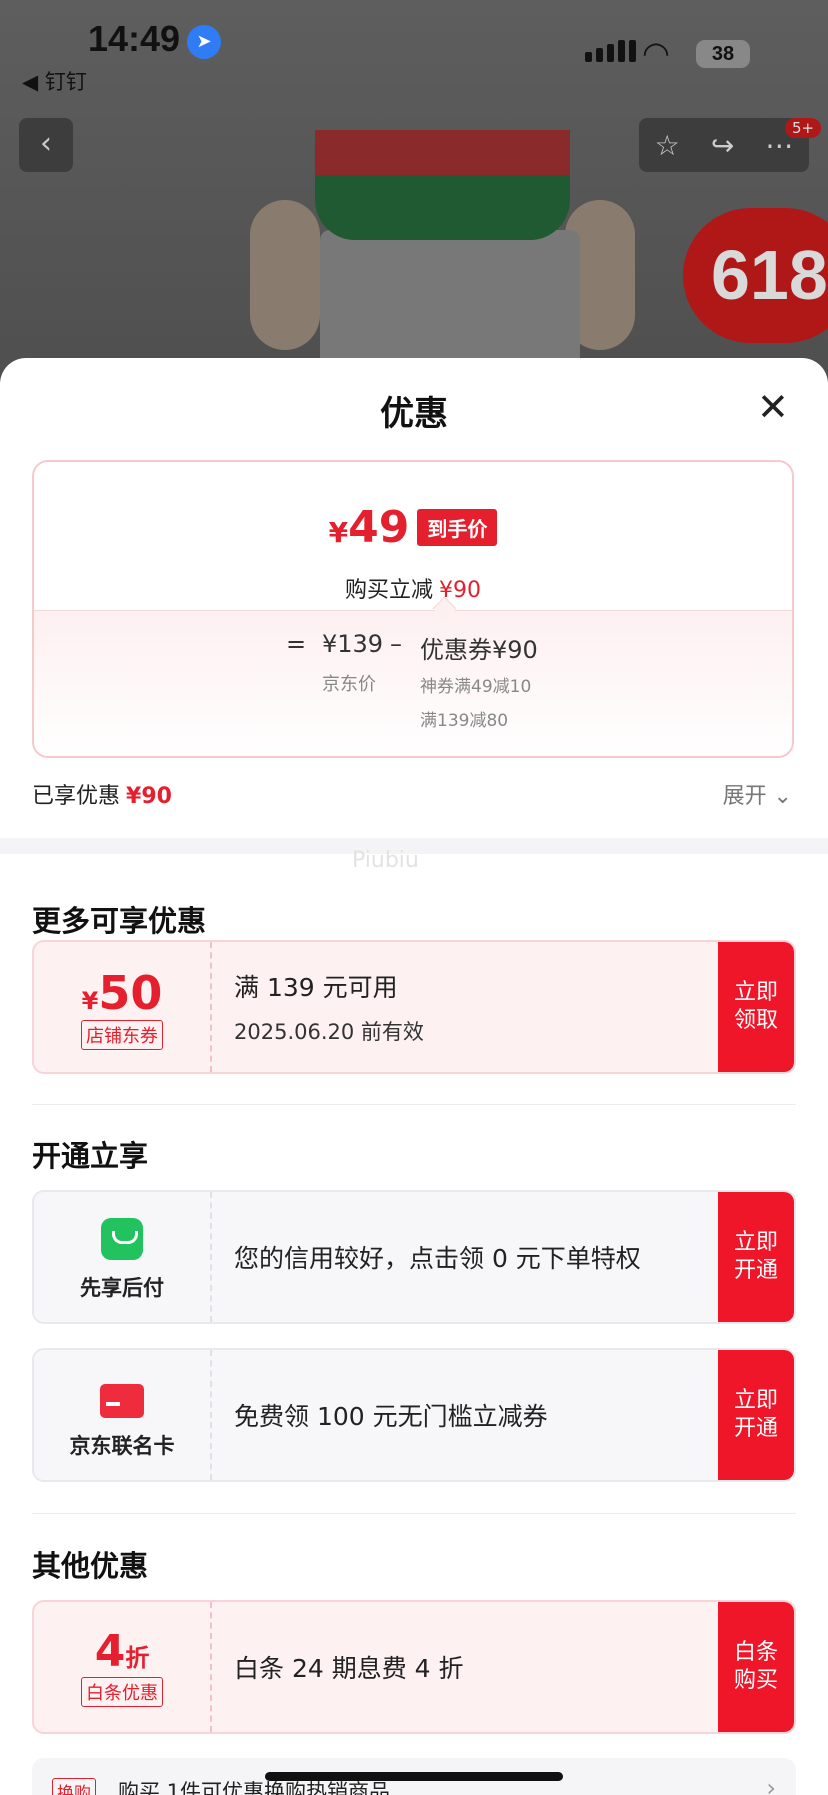 Image resolution: width=828 pixels, height=1795 pixels. Describe the element at coordinates (204, 42) in the screenshot. I see `location-arrow-icon: ➤` at that location.